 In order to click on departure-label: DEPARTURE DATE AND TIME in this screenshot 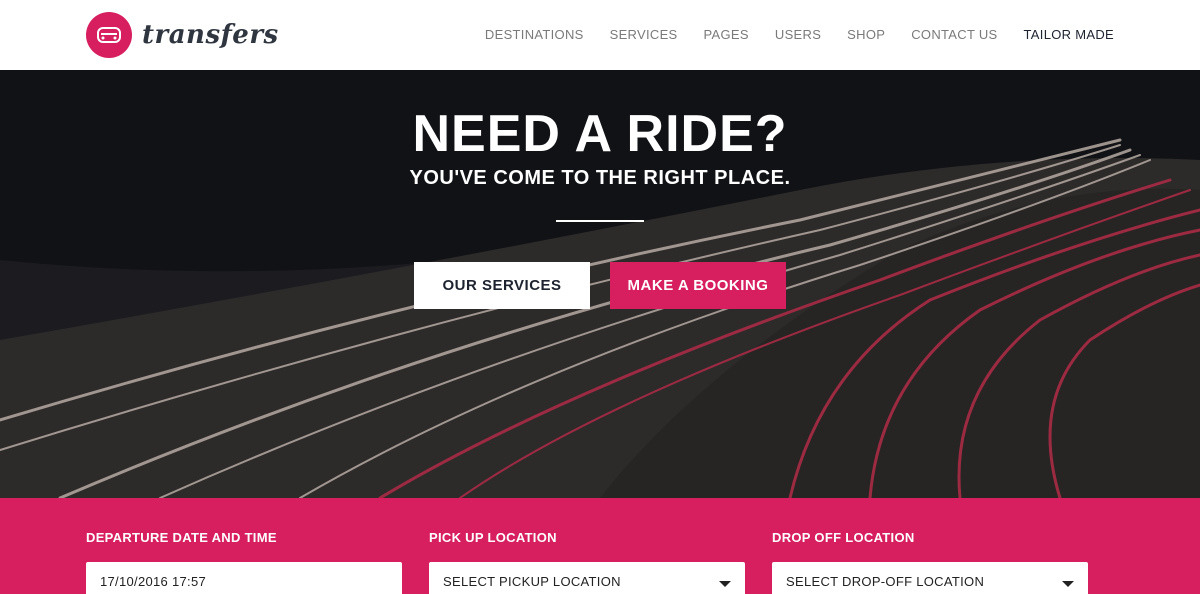, I will do `click(181, 537)`.